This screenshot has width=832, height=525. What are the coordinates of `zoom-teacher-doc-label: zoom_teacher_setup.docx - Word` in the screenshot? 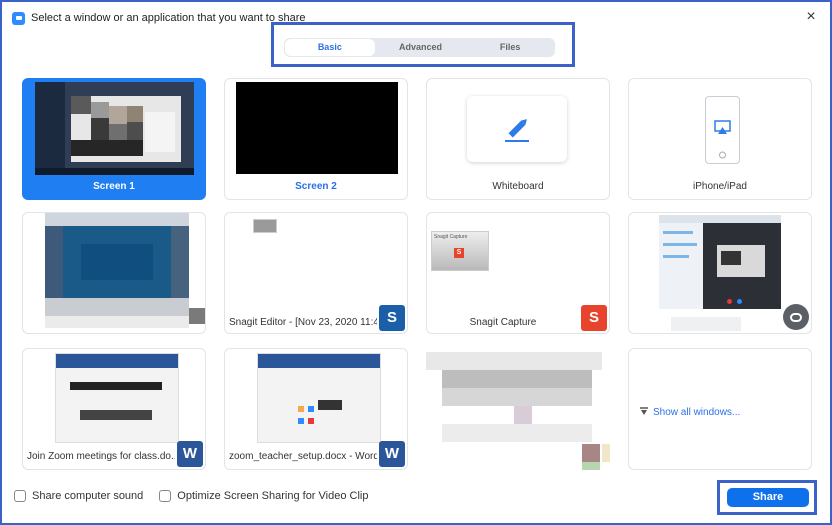 It's located at (303, 456).